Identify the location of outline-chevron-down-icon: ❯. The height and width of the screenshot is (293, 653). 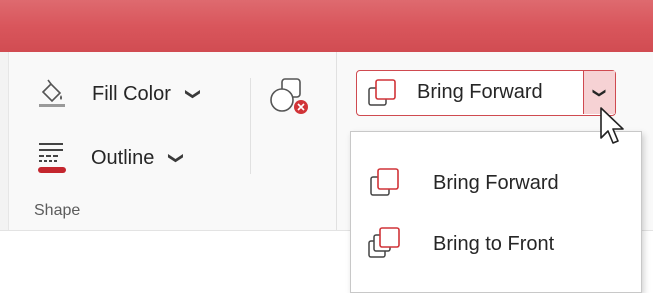
(177, 158).